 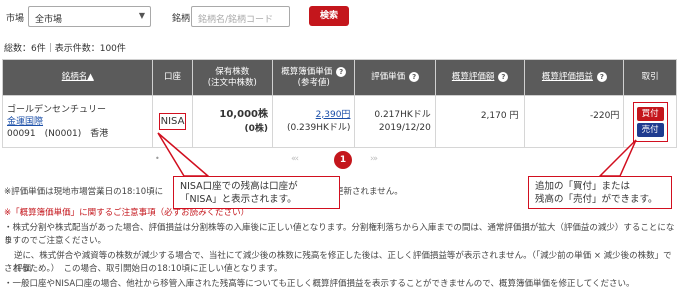 What do you see at coordinates (256, 192) in the screenshot?
I see `nisa-callout: NISA口座での残高は口座が 「NISA」と表示されます。` at bounding box center [256, 192].